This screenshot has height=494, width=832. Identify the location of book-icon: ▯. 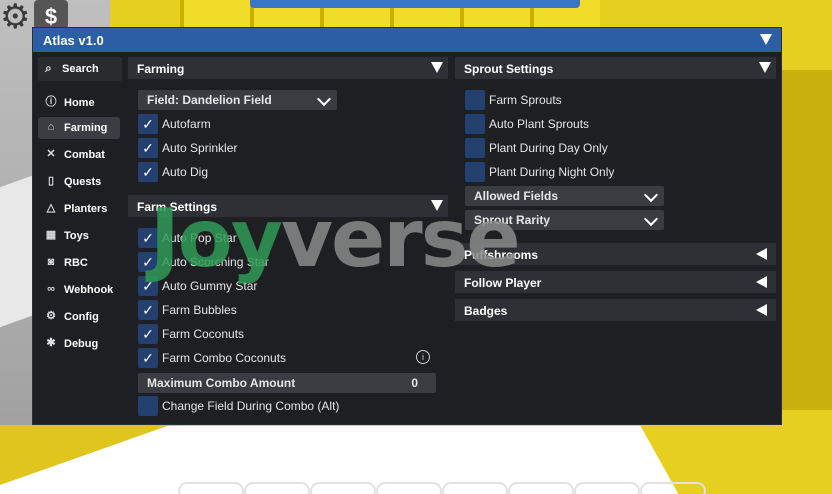
(51, 181).